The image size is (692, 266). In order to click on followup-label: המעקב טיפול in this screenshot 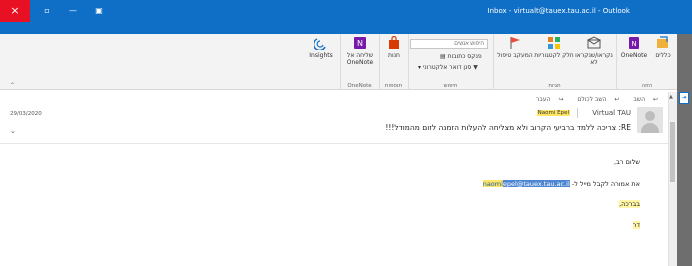, I will do `click(515, 55)`.